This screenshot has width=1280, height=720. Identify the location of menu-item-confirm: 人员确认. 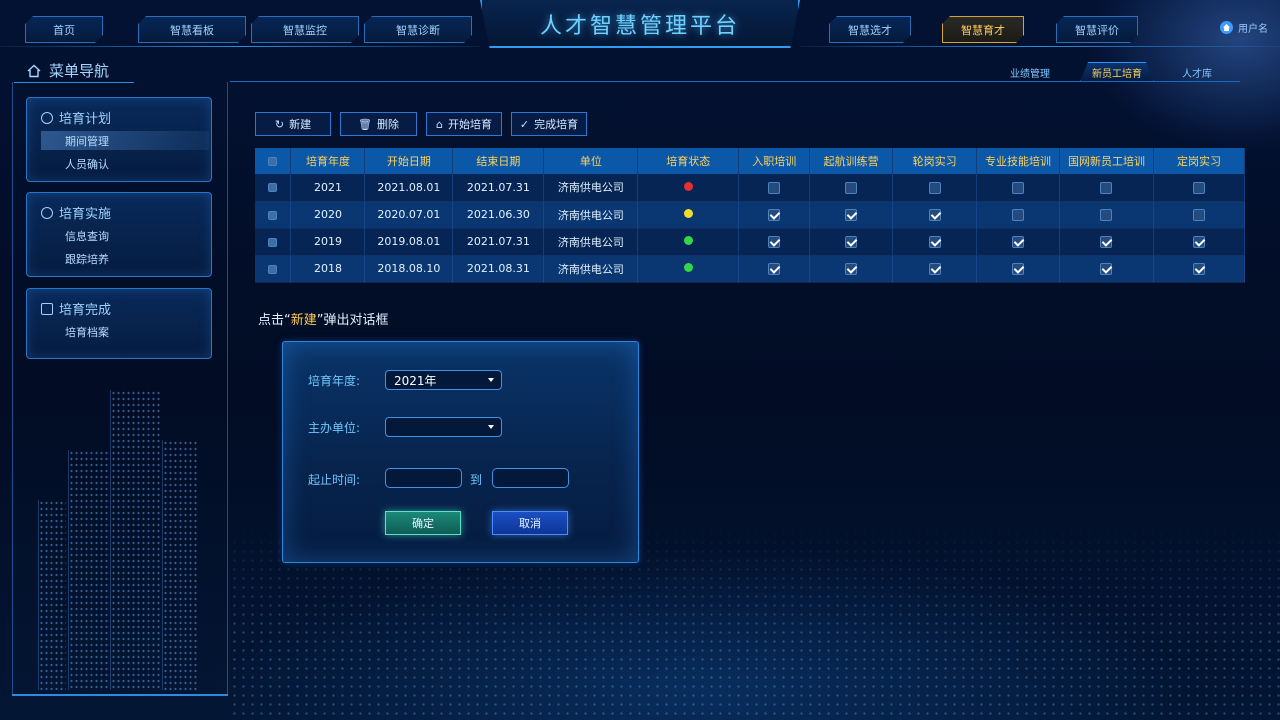
(125, 163).